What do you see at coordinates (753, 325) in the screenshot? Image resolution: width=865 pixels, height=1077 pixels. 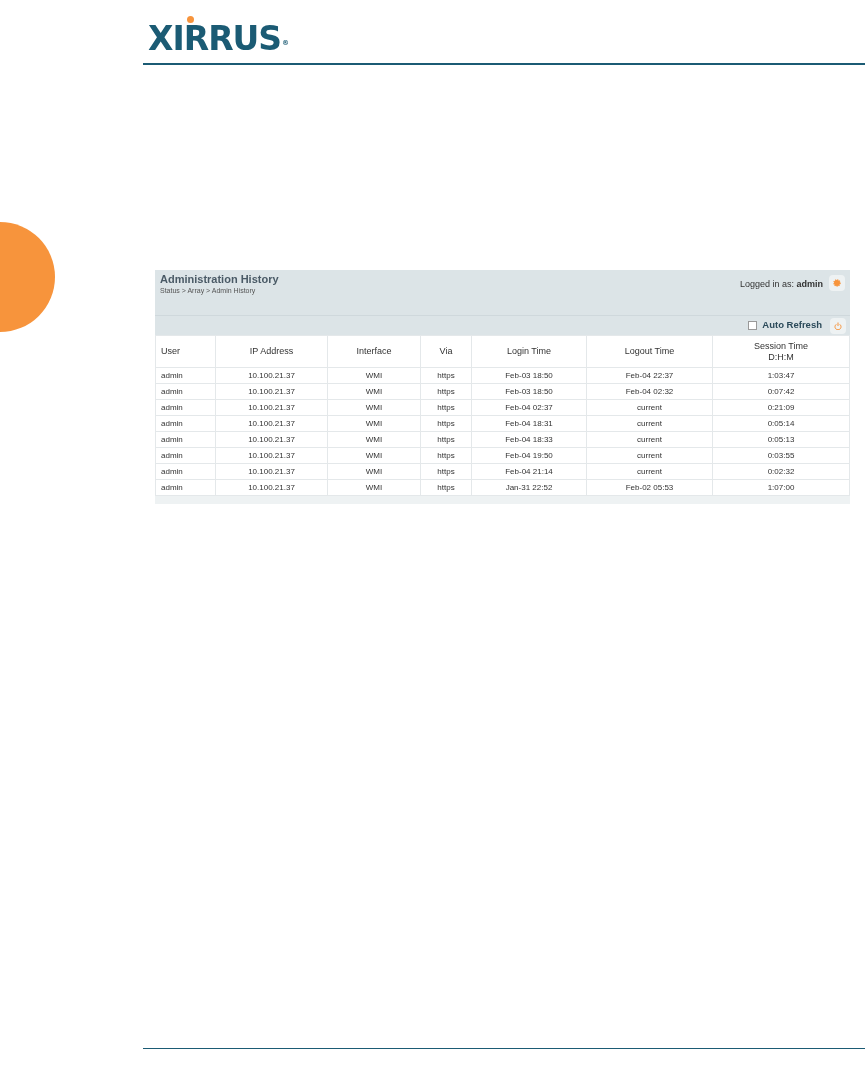 I see `auto-refresh-checkbox` at bounding box center [753, 325].